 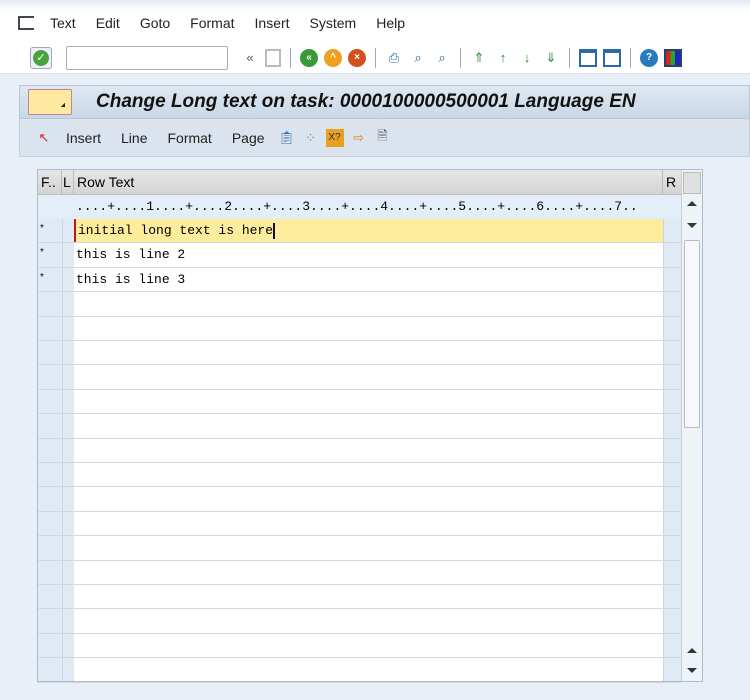 What do you see at coordinates (248, 138) in the screenshot?
I see `page-button: Page` at bounding box center [248, 138].